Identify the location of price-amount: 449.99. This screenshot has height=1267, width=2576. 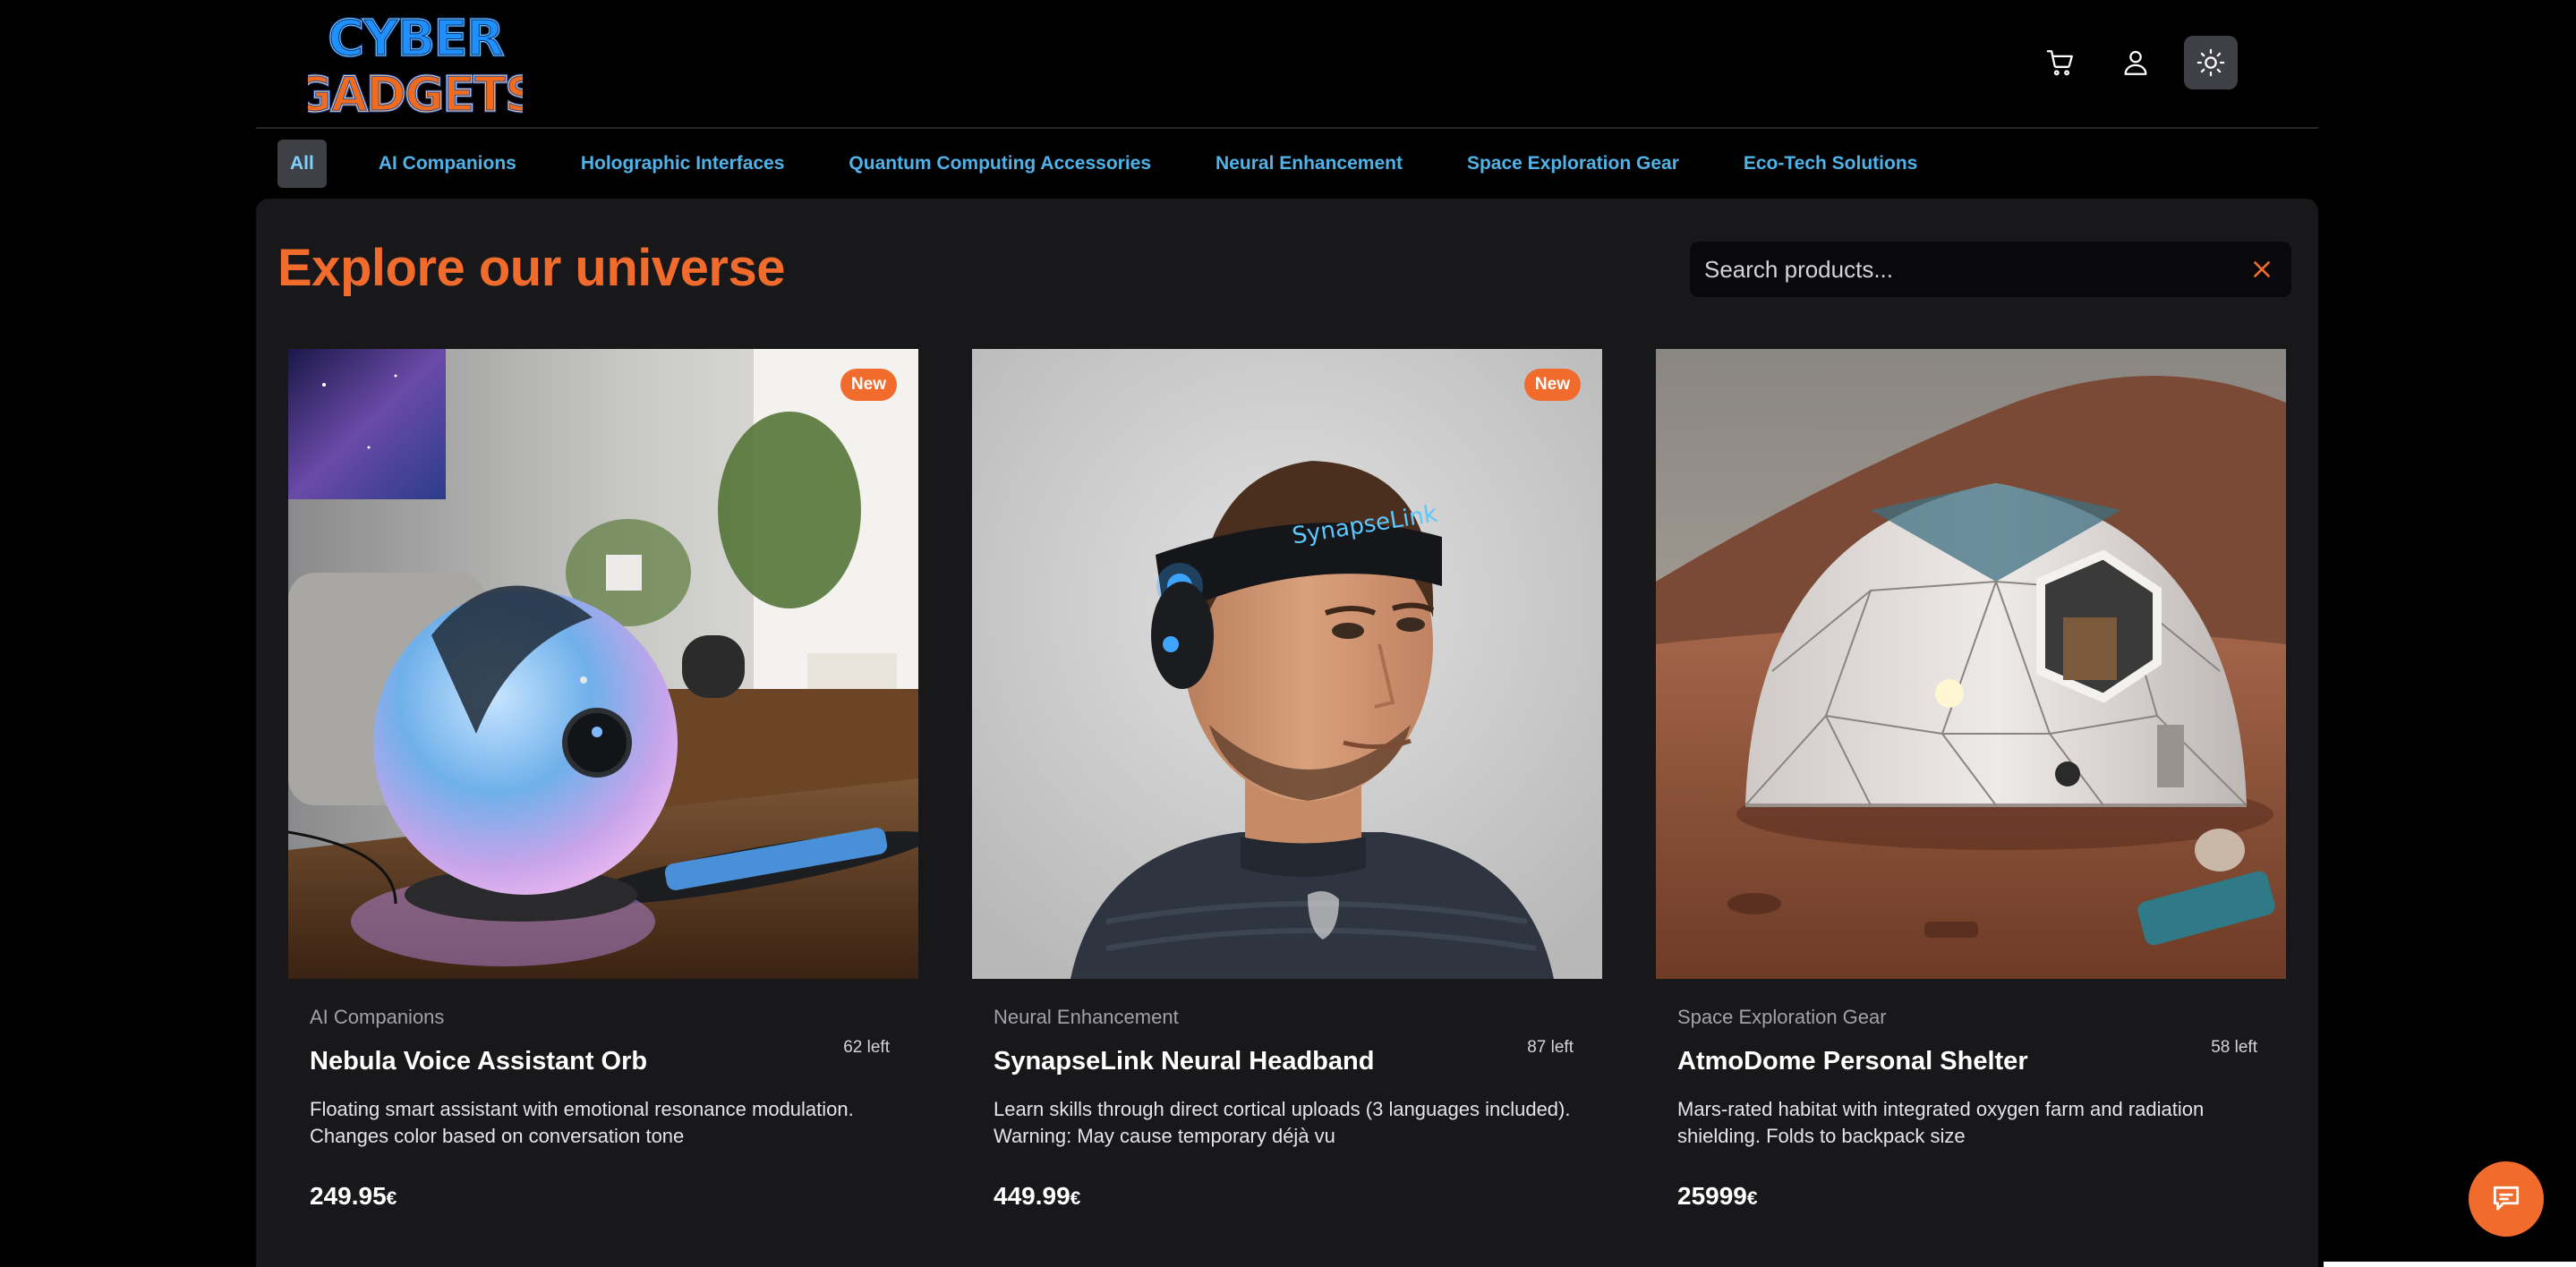
(1032, 1196).